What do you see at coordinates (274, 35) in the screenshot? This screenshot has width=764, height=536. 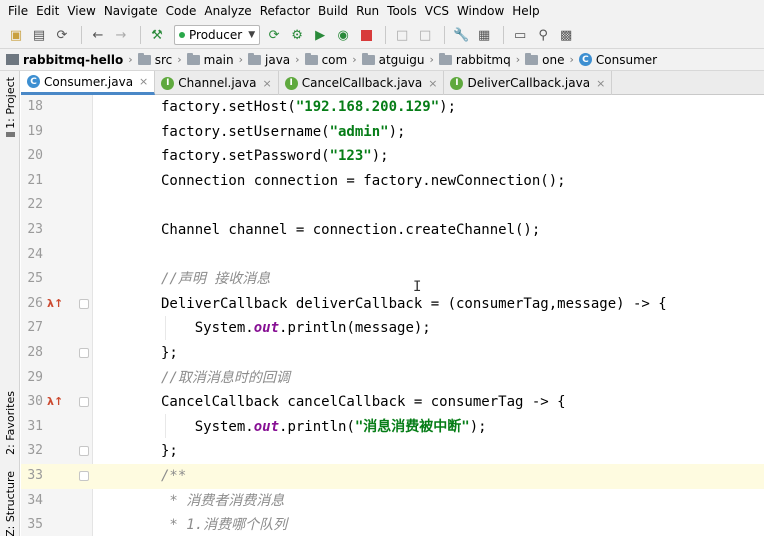 I see `rerun-icon: ⟳` at bounding box center [274, 35].